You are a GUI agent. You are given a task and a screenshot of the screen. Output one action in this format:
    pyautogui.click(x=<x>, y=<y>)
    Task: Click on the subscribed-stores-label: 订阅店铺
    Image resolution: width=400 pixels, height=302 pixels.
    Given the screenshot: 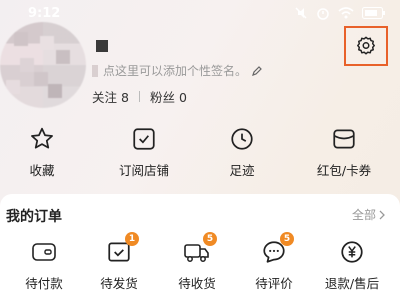 What is the action you would take?
    pyautogui.click(x=143, y=170)
    